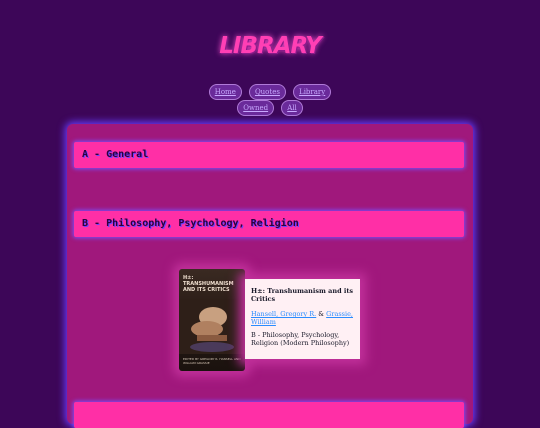 This screenshot has height=428, width=540. I want to click on book-title: H±: Transhumanism and its Critics, so click(302, 295).